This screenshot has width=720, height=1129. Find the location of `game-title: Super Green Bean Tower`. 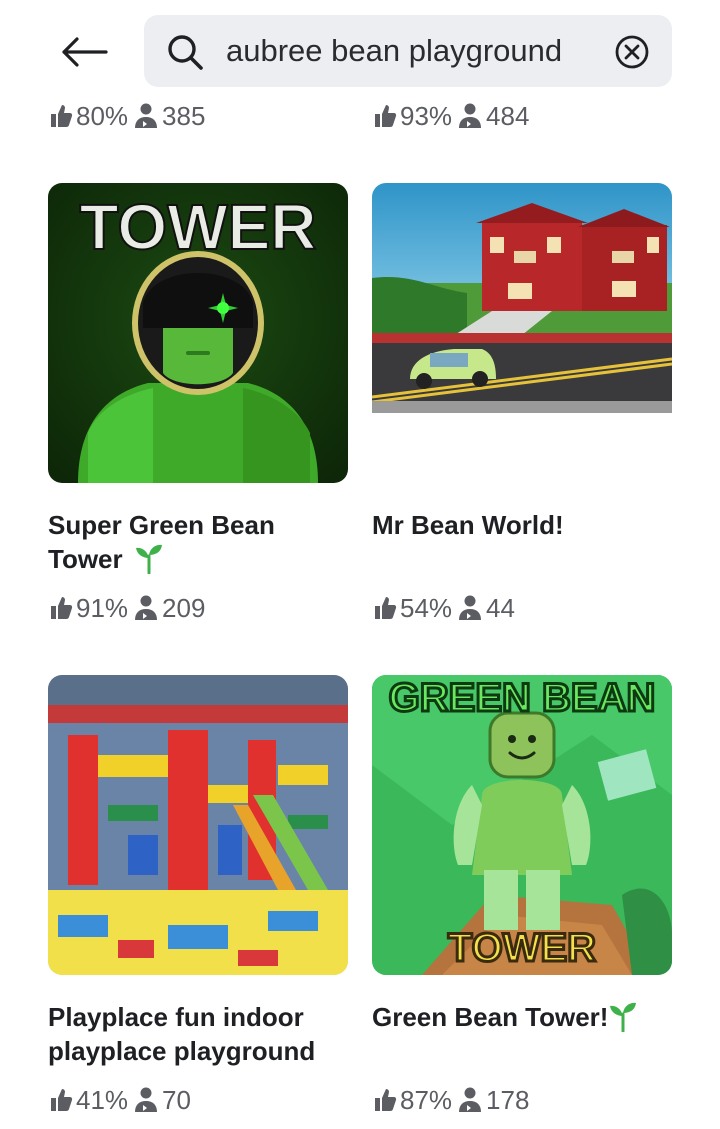

game-title: Super Green Bean Tower is located at coordinates (208, 542).